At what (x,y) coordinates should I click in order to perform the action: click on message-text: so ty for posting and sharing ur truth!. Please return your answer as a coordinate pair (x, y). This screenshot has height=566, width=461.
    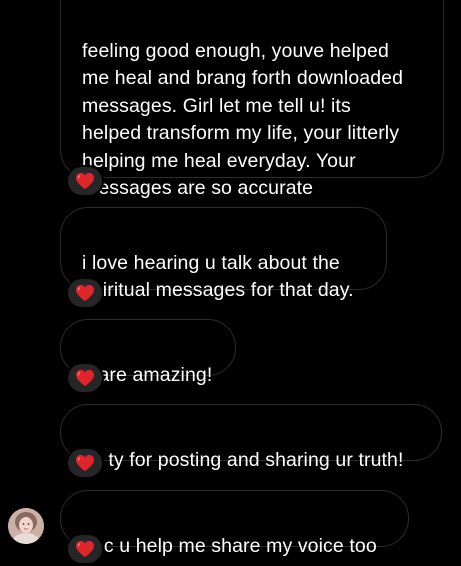
    Looking at the image, I should click on (243, 459).